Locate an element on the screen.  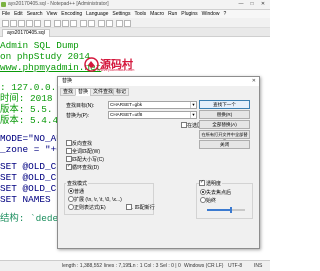
dot-matches-newline-label: . 匹配新行 is located at coordinates (143, 208).